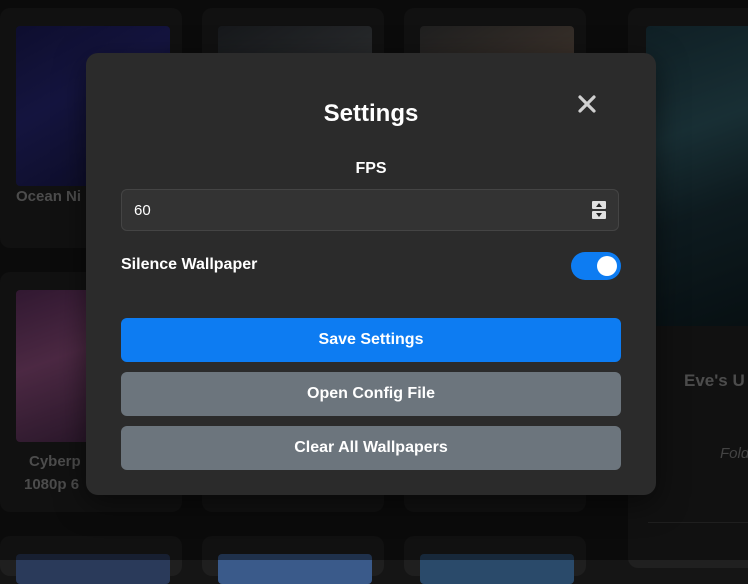 Image resolution: width=748 pixels, height=584 pixels. I want to click on open-config-file-button: Open Config File, so click(371, 394).